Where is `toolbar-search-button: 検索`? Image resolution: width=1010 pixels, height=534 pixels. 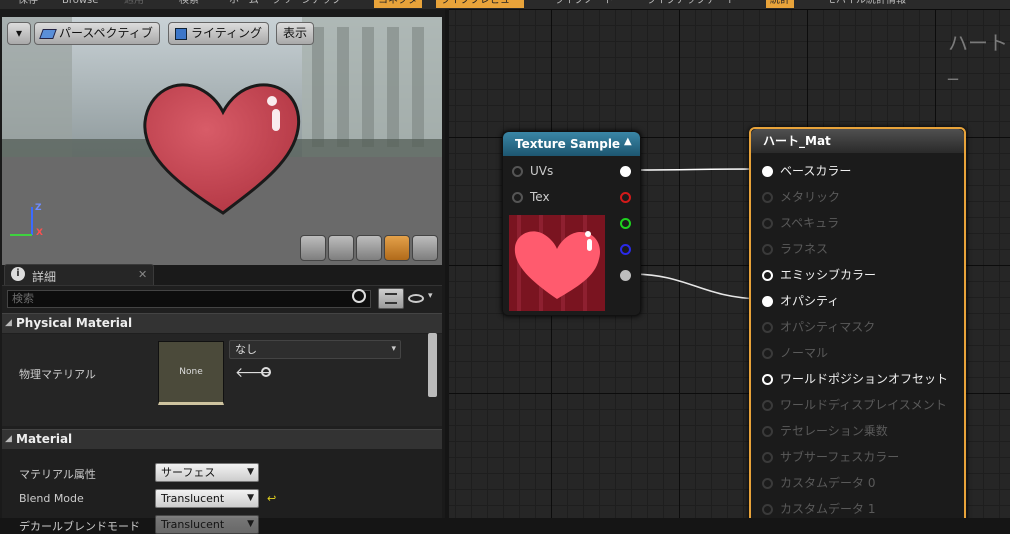
toolbar-search-button: 検索 is located at coordinates (189, 4).